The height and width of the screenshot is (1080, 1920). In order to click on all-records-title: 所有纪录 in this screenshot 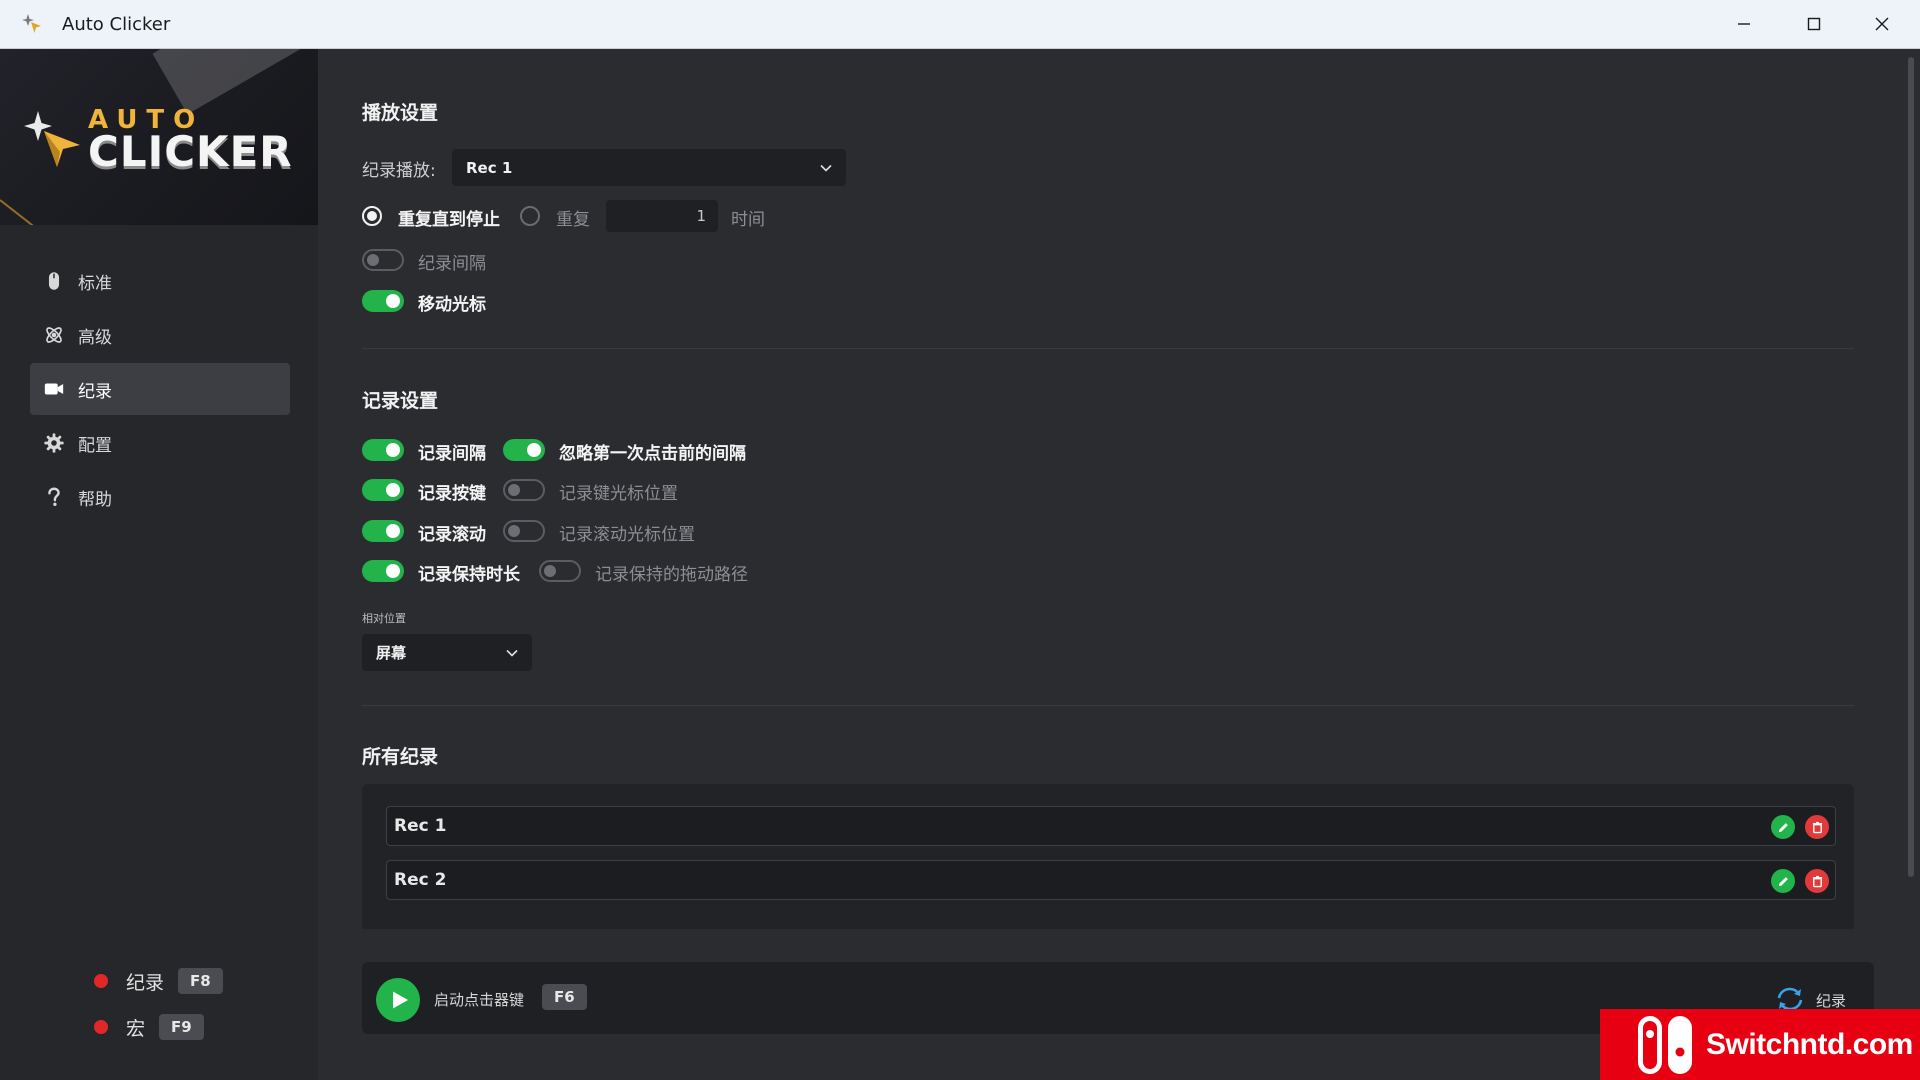, I will do `click(400, 757)`.